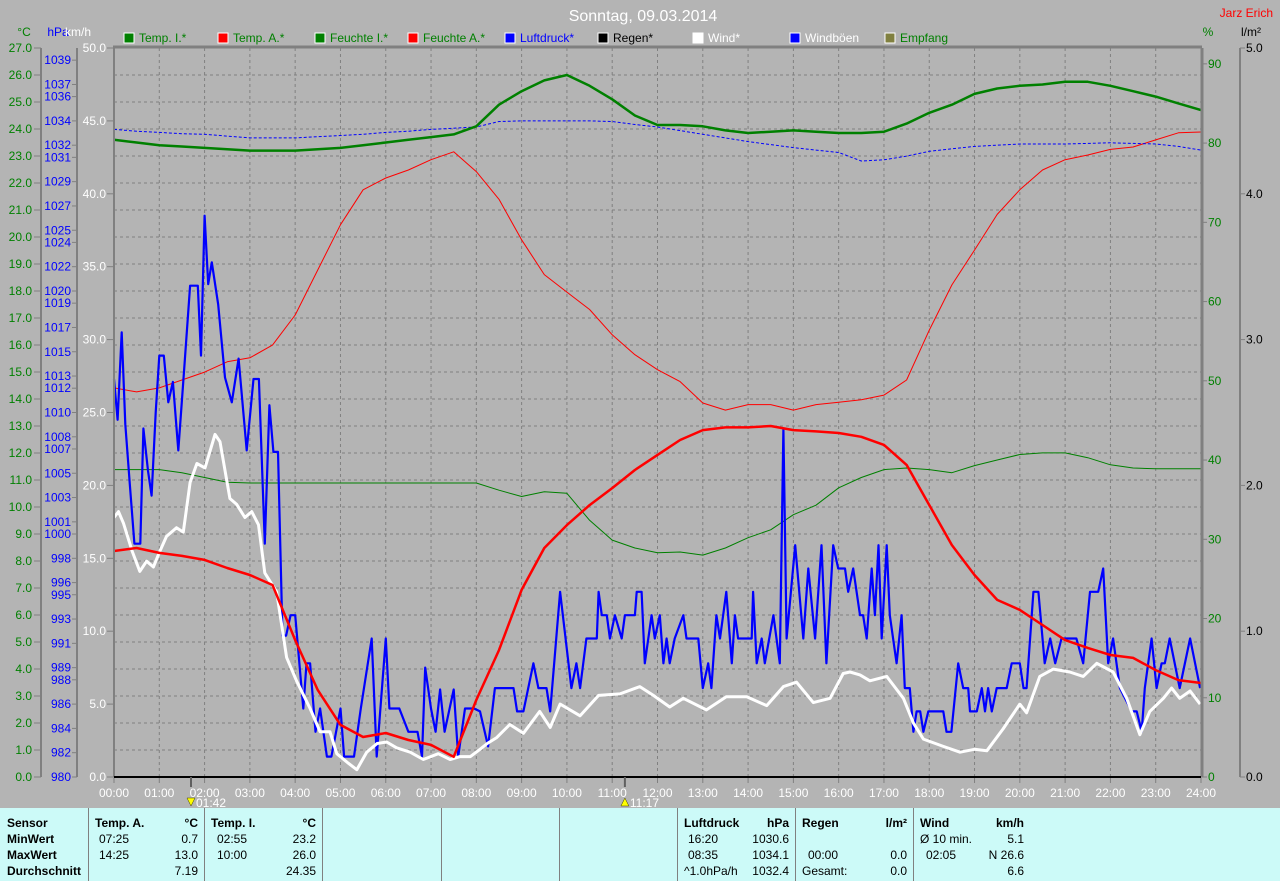 Image resolution: width=1280 pixels, height=881 pixels. What do you see at coordinates (61, 728) in the screenshot?
I see `pressure-tick-label: 984` at bounding box center [61, 728].